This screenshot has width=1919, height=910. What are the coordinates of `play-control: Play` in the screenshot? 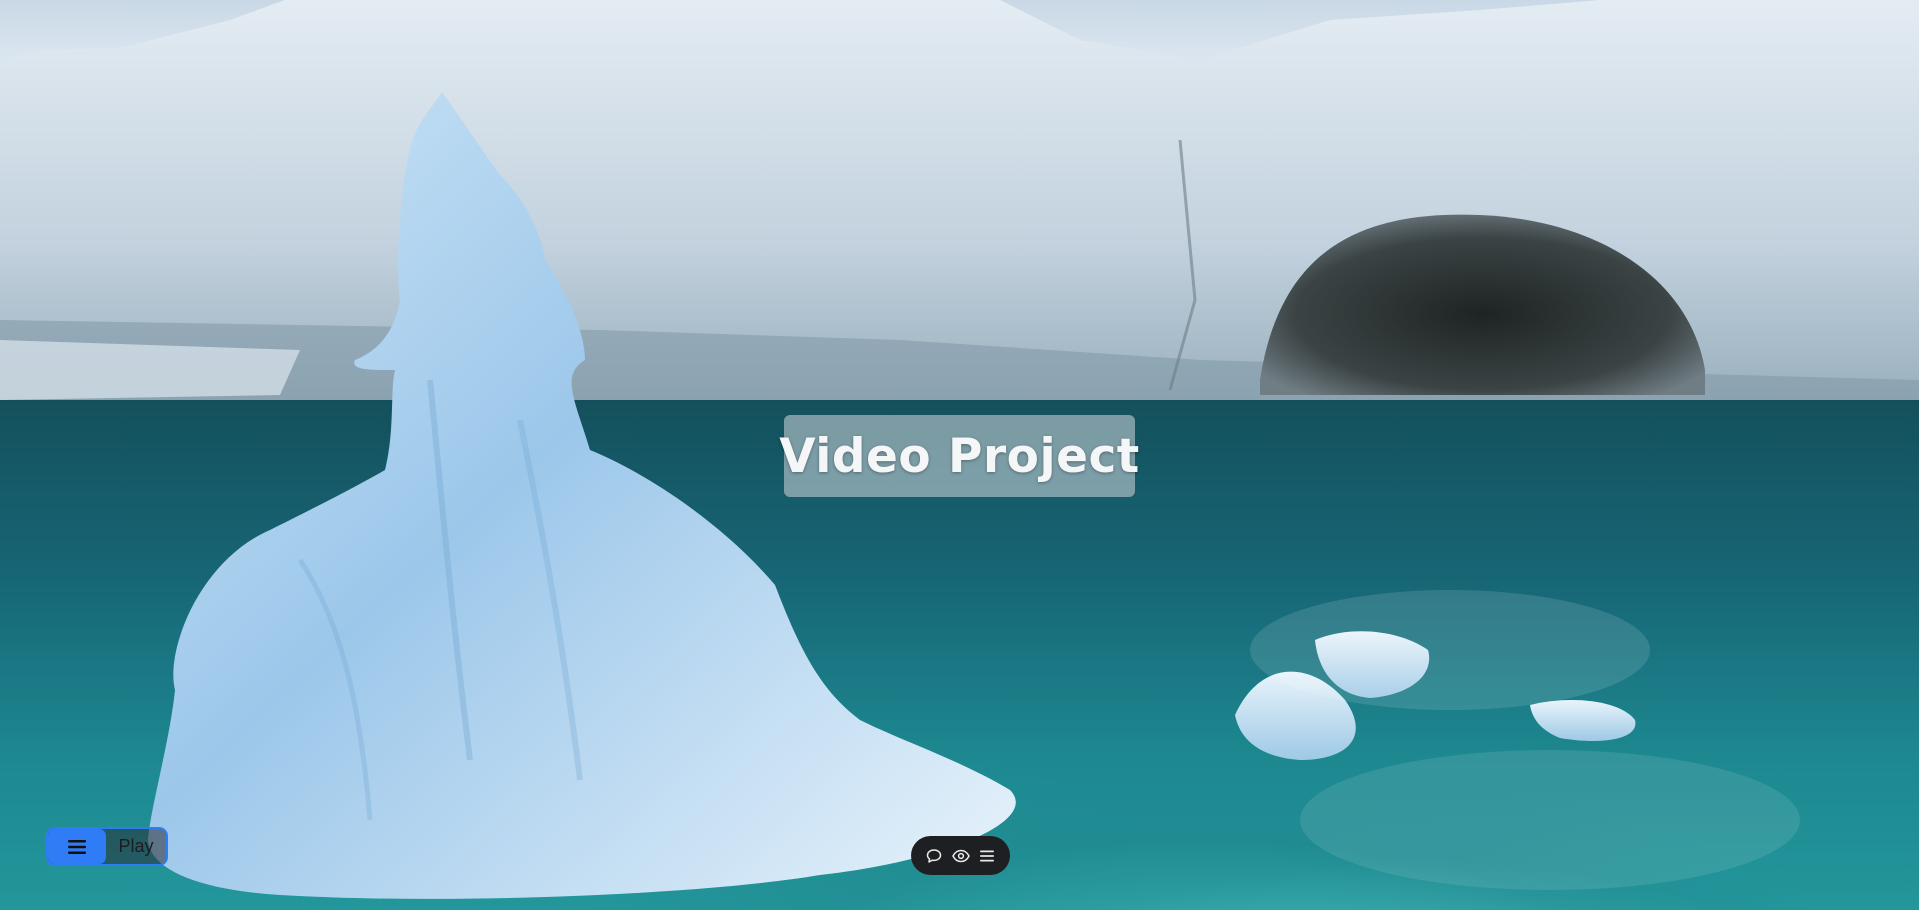 It's located at (107, 846).